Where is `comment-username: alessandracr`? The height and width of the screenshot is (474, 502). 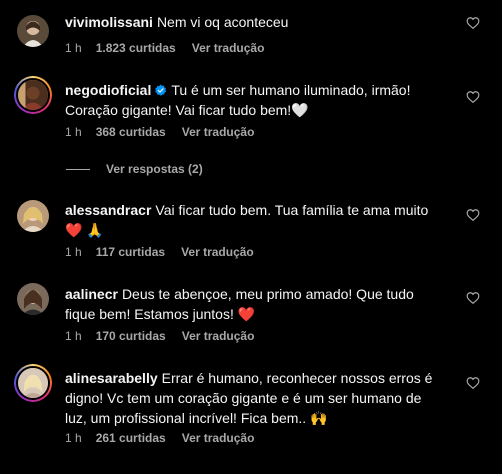
comment-username: alessandracr is located at coordinates (108, 210).